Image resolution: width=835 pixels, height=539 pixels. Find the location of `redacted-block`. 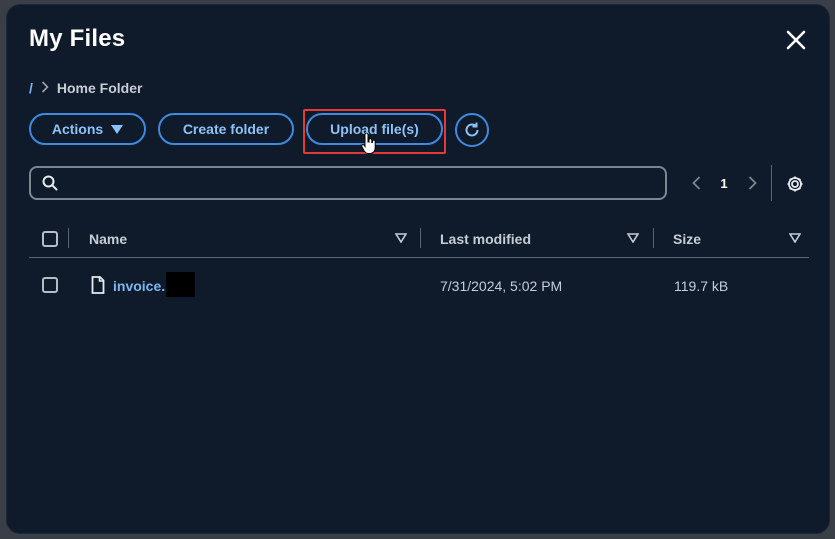

redacted-block is located at coordinates (180, 284).